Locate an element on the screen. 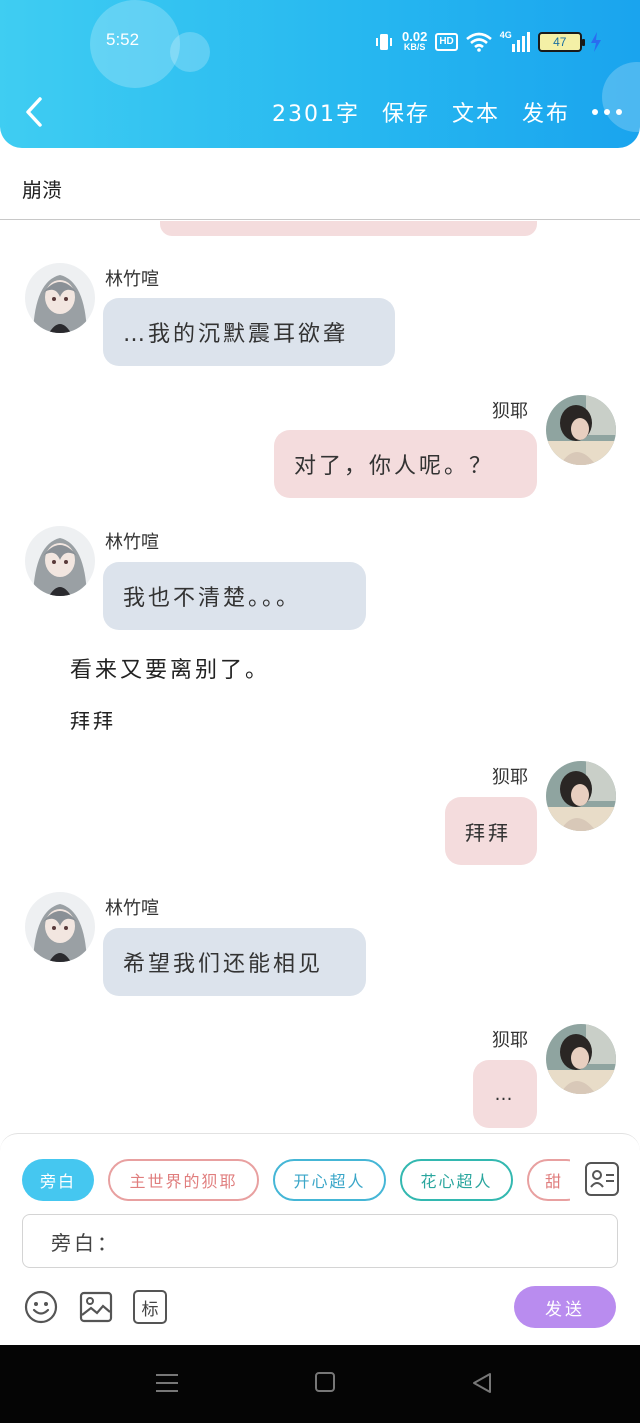 This screenshot has height=1423, width=640. network-type: 4G is located at coordinates (505, 35).